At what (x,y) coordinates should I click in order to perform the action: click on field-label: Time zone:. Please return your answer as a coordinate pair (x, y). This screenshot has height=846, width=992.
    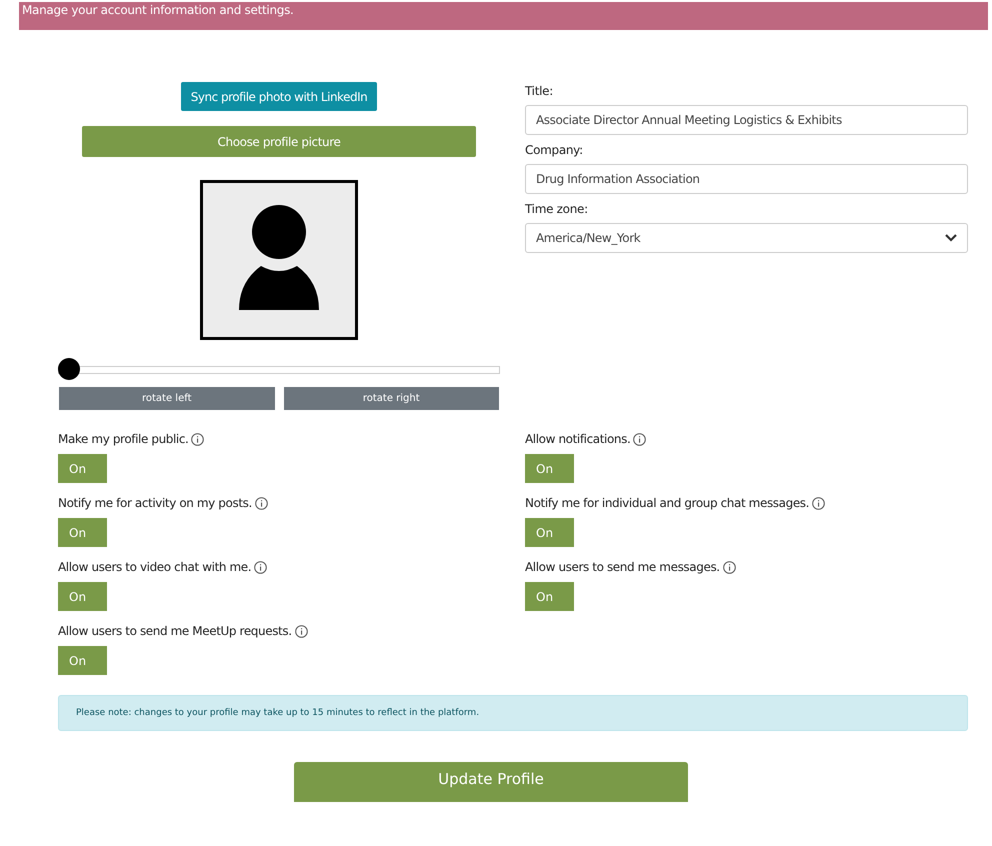
    Looking at the image, I should click on (557, 209).